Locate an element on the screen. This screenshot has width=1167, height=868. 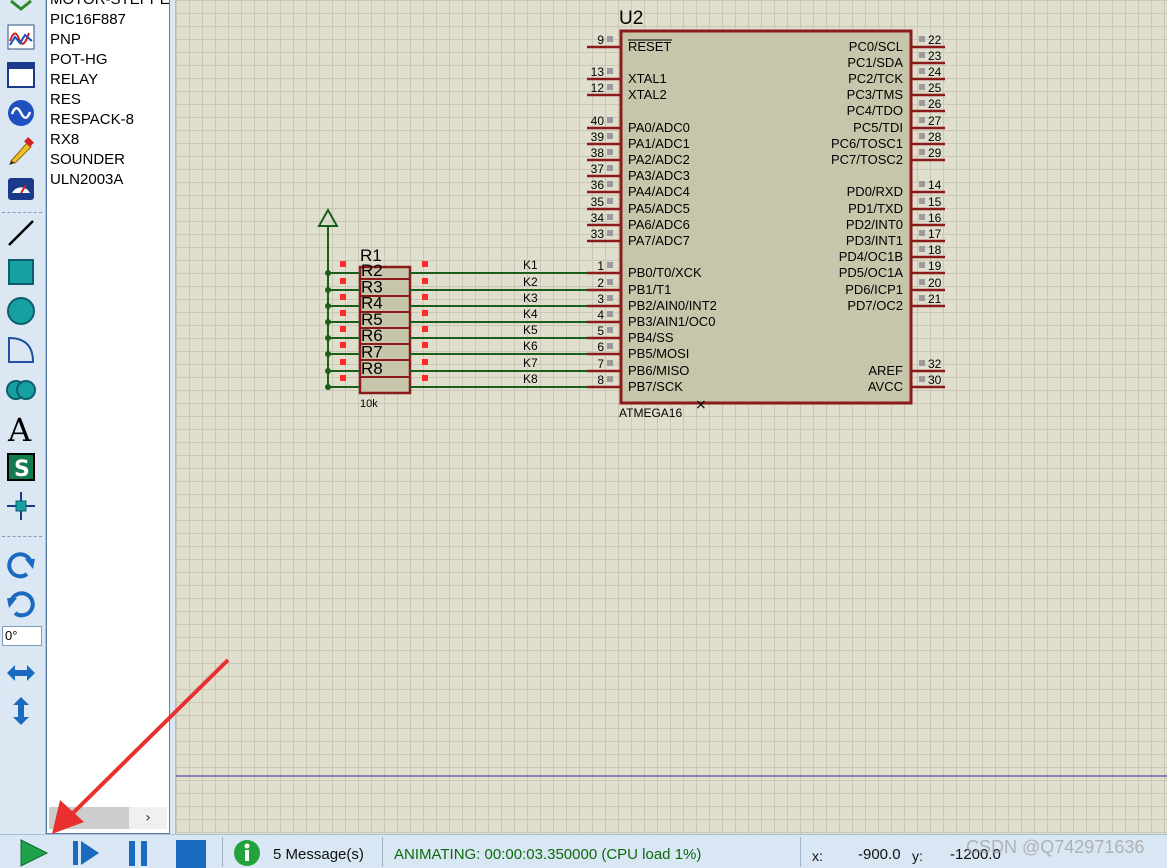
list-item: PIC16F887 is located at coordinates (109, 20).